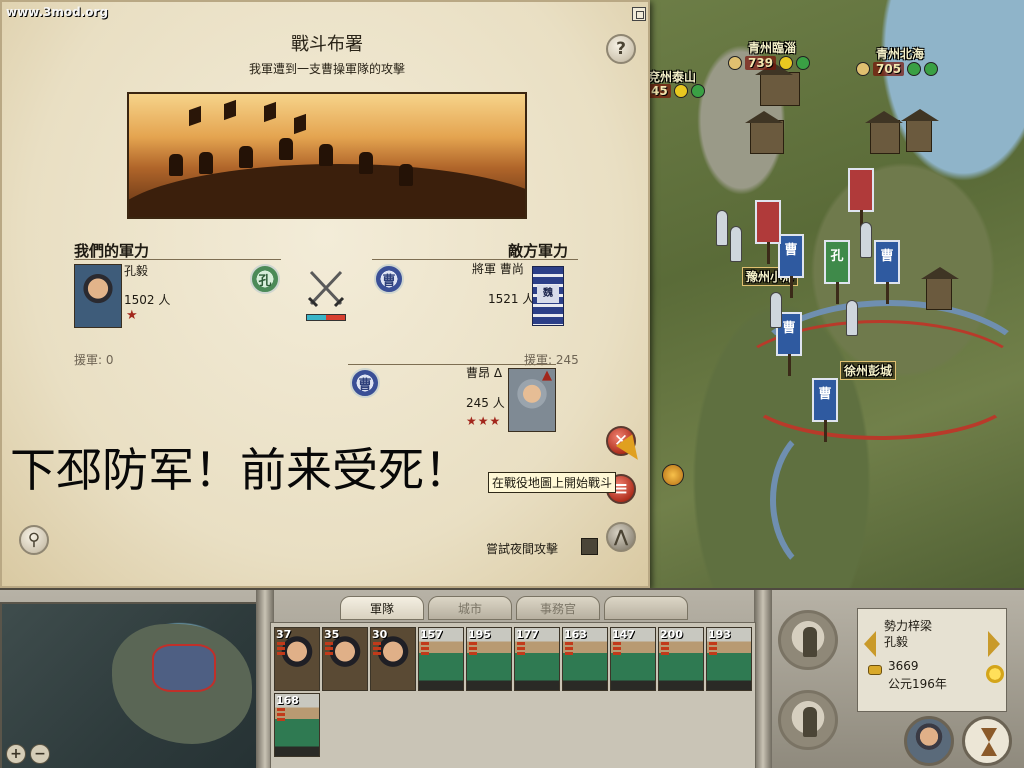  What do you see at coordinates (297, 725) in the screenshot?
I see `unit-card: 168` at bounding box center [297, 725].